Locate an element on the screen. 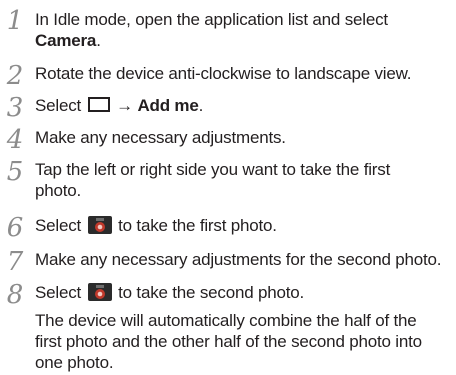  step-text: Select to take the first photo. is located at coordinates (242, 227).